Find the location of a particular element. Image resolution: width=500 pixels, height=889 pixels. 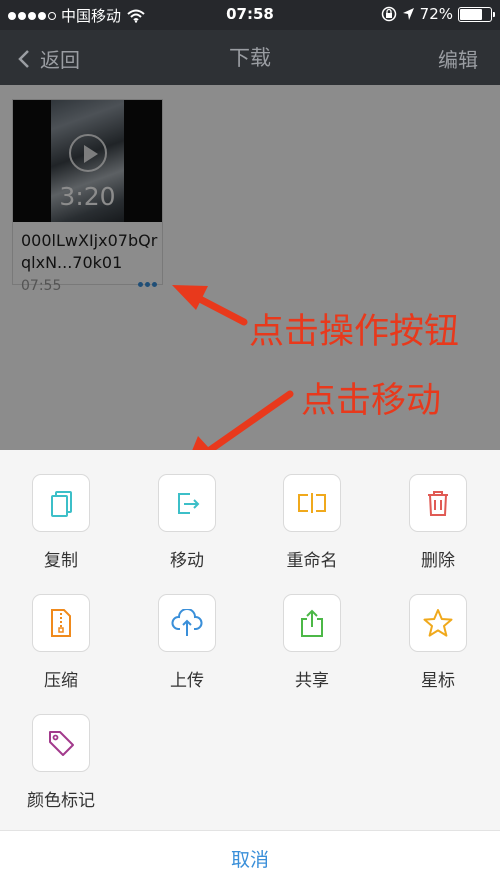

nav-bar: 返回 下载 编辑 is located at coordinates (250, 57).